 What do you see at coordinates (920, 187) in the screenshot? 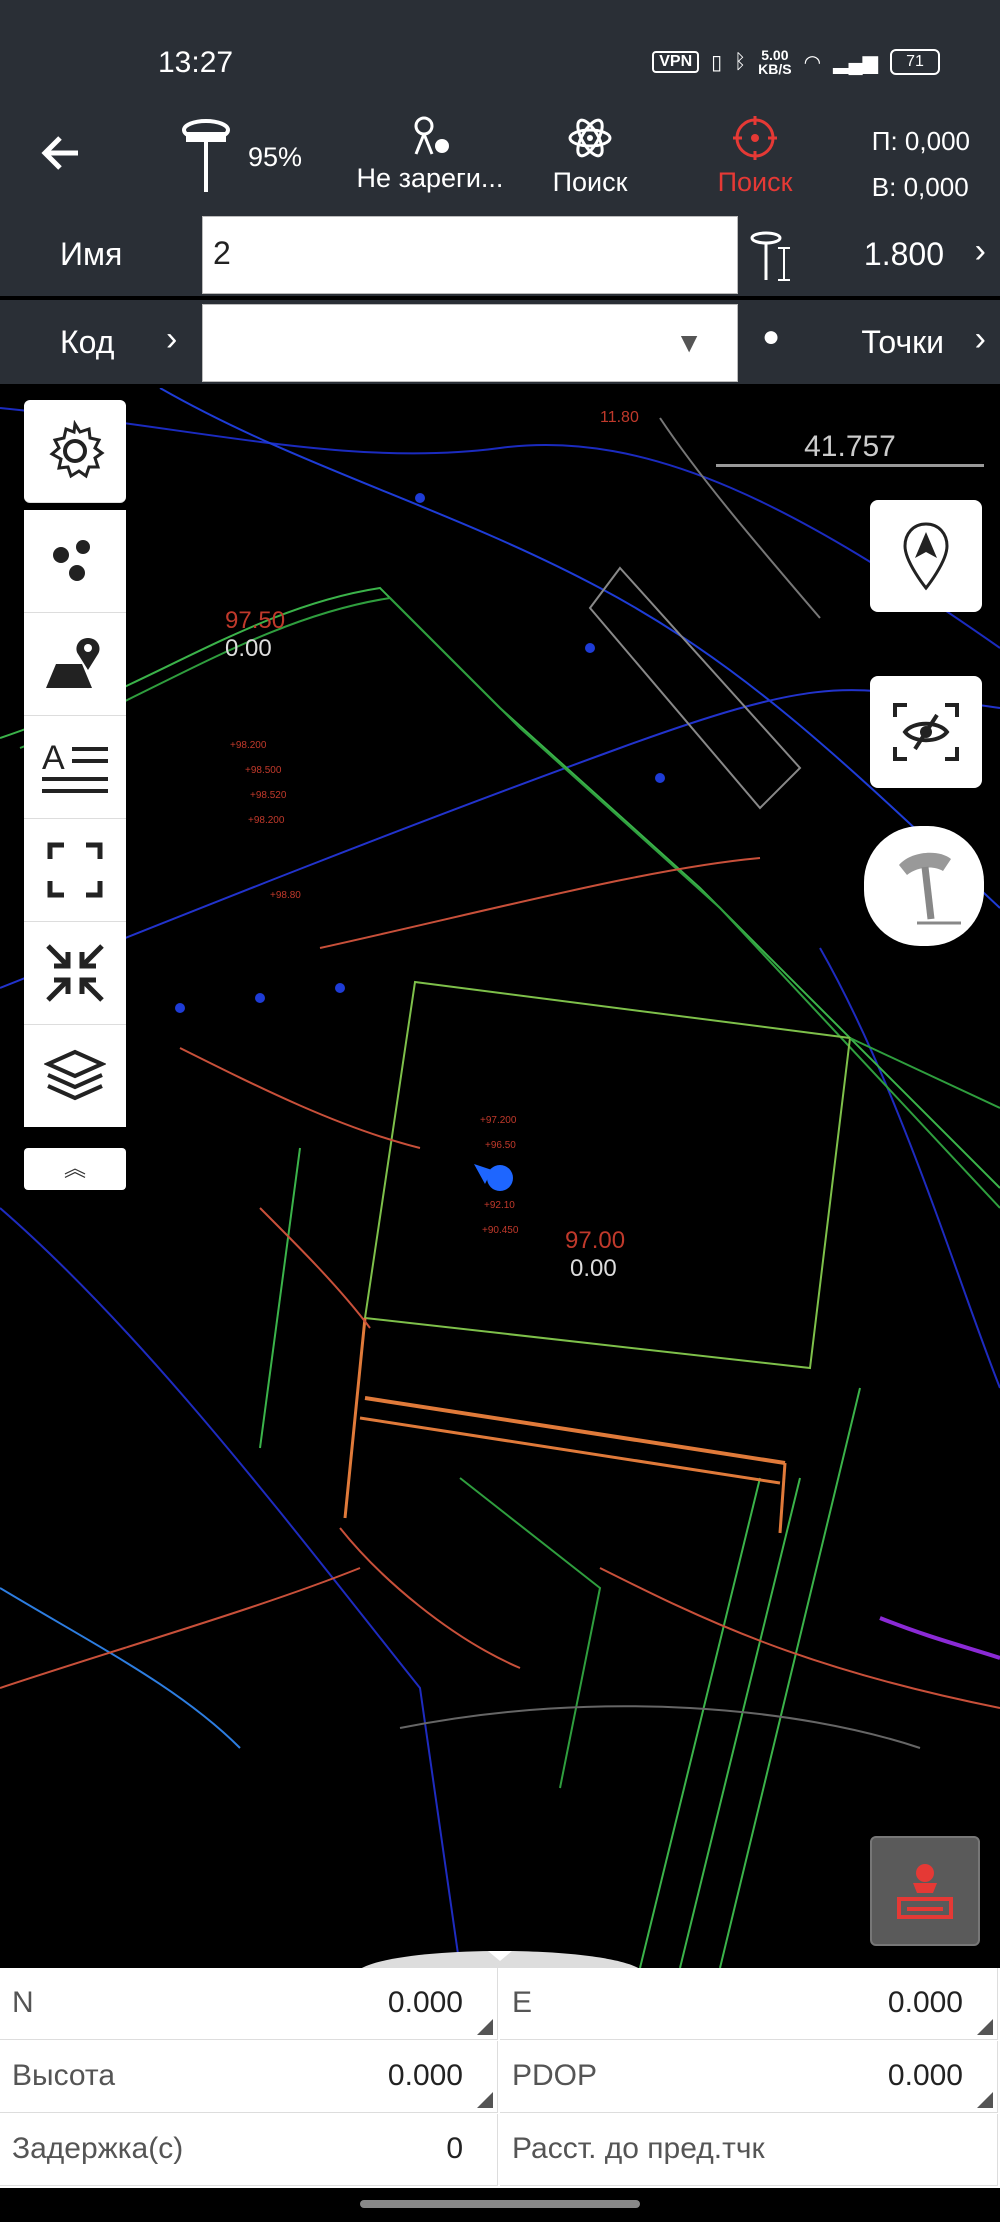
I see `v-value: В: 0,000` at bounding box center [920, 187].